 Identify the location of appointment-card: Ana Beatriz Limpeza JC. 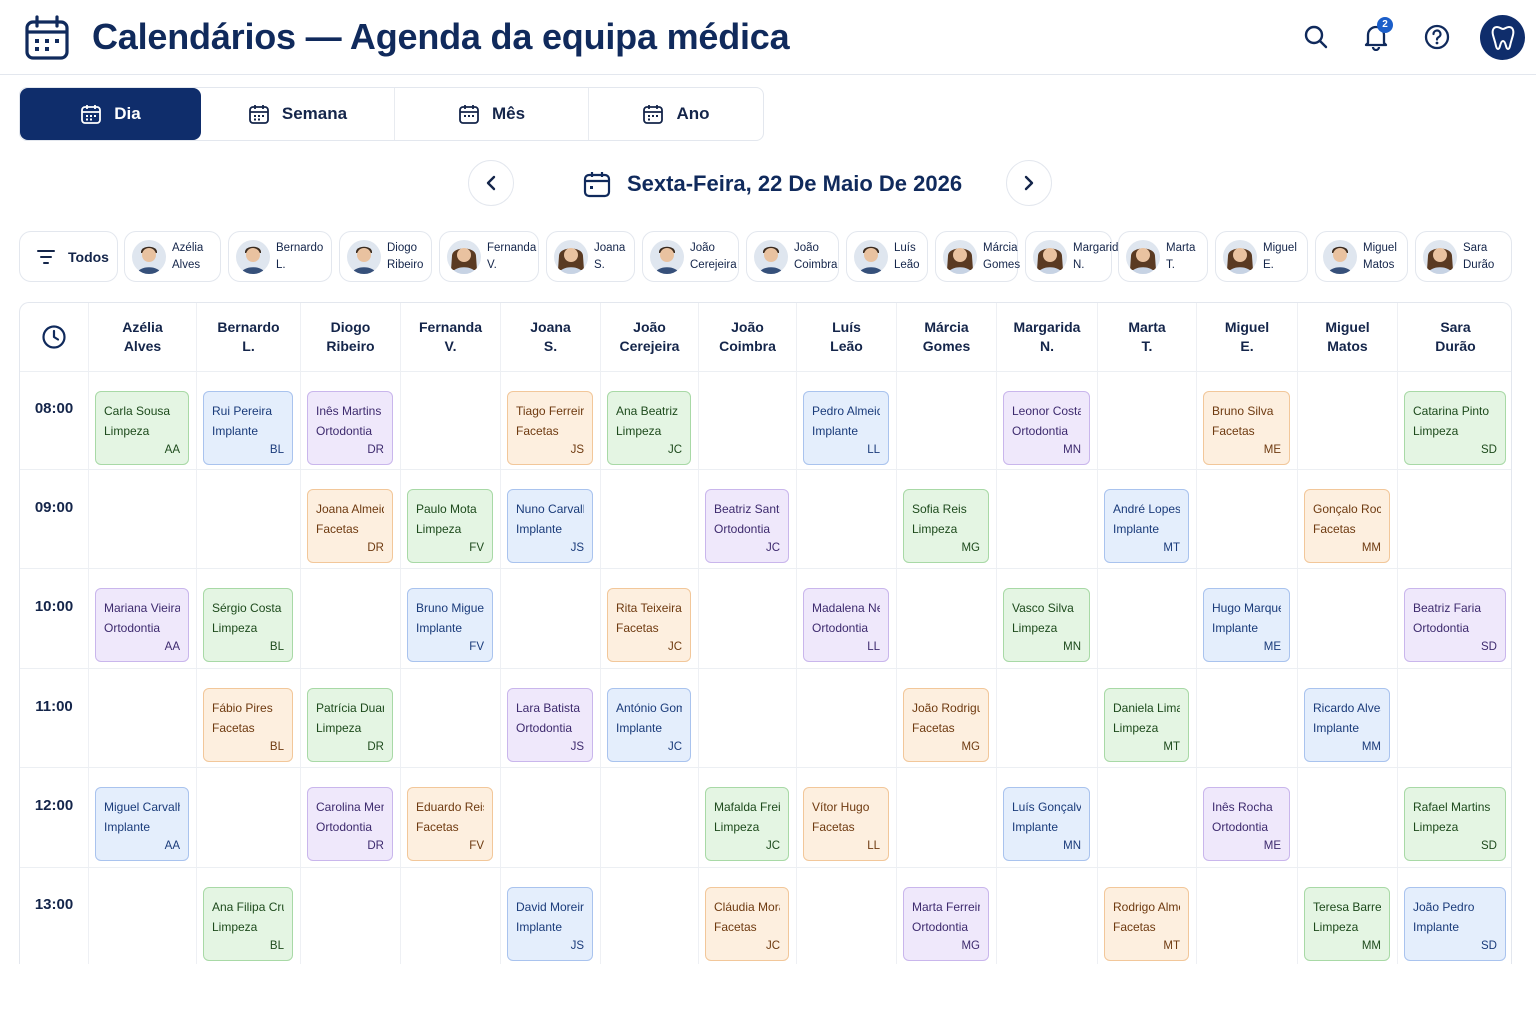
(649, 428).